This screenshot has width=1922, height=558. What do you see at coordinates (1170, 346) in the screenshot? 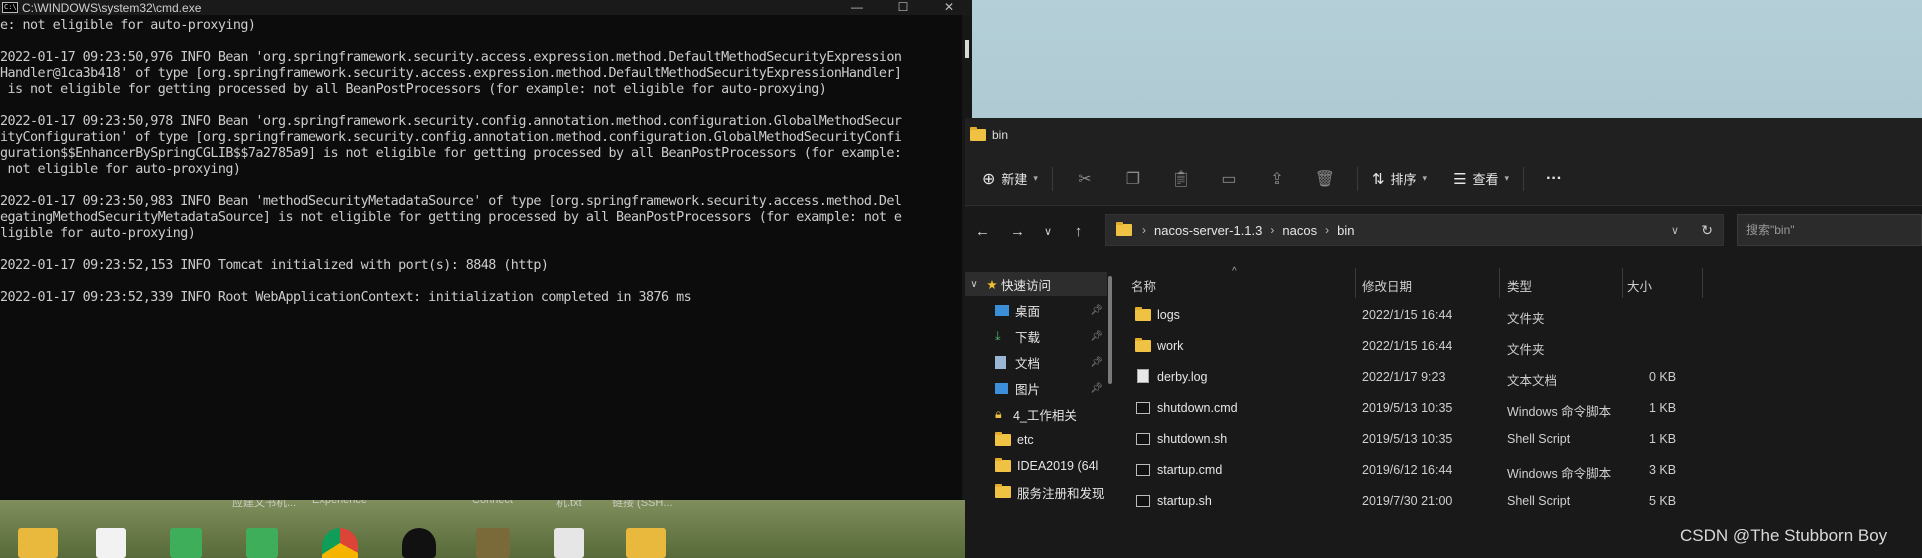
I see `file-name: work` at bounding box center [1170, 346].